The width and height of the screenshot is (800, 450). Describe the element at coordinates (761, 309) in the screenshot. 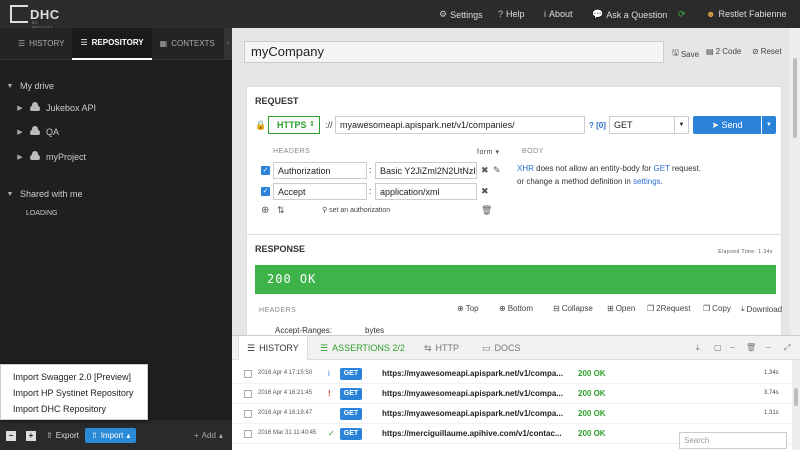

I see `download-button: ⤓ Download` at that location.